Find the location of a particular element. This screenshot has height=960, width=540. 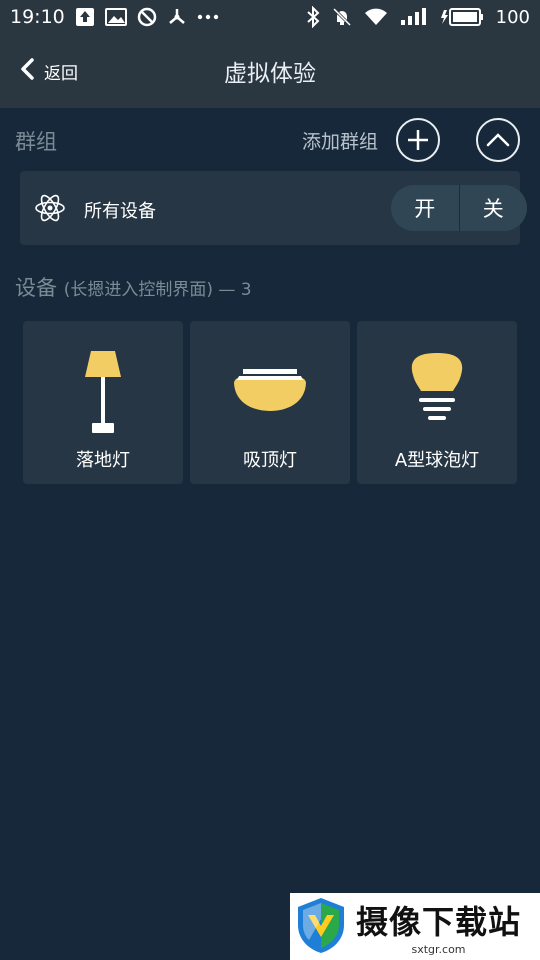

title-bar: 返回 虚拟体验 is located at coordinates (270, 71).